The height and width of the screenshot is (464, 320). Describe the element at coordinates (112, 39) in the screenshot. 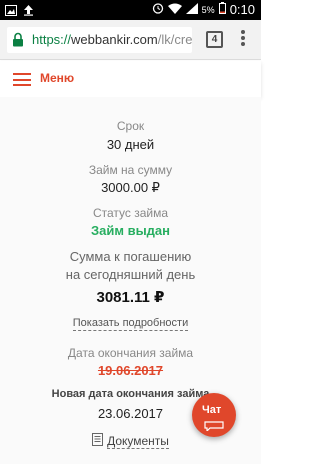

I see `url-text: https://webbankir.com/lk/cre` at that location.